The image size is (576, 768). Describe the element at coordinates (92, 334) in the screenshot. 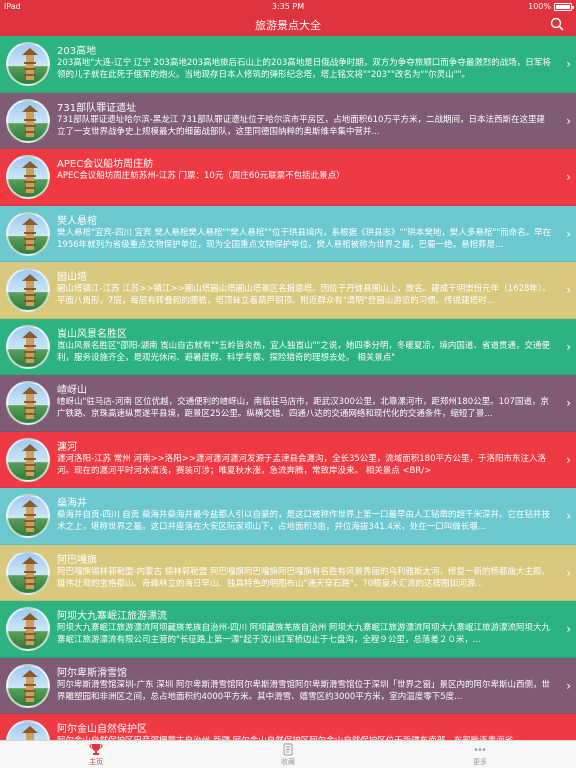

I see `spot-name: 崀山风景名胜区` at that location.